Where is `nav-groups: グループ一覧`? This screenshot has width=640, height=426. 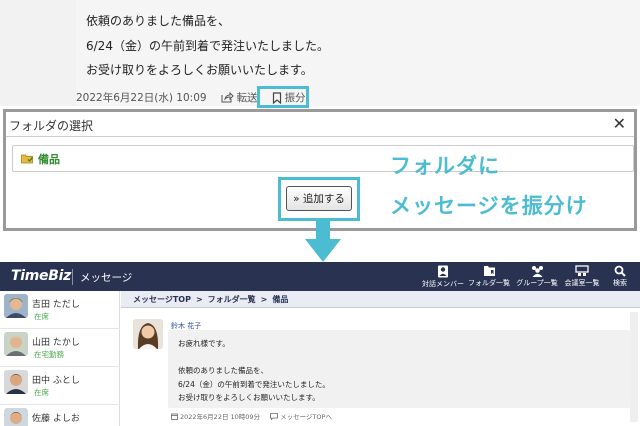
nav-groups: グループ一覧 is located at coordinates (537, 276).